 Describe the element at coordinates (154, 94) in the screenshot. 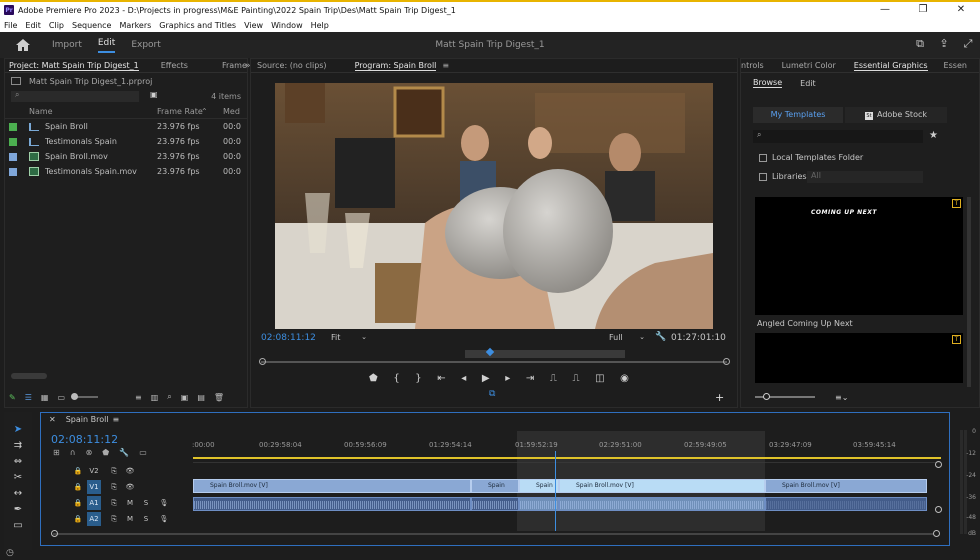

I see `new-bin-icon: ▣` at that location.